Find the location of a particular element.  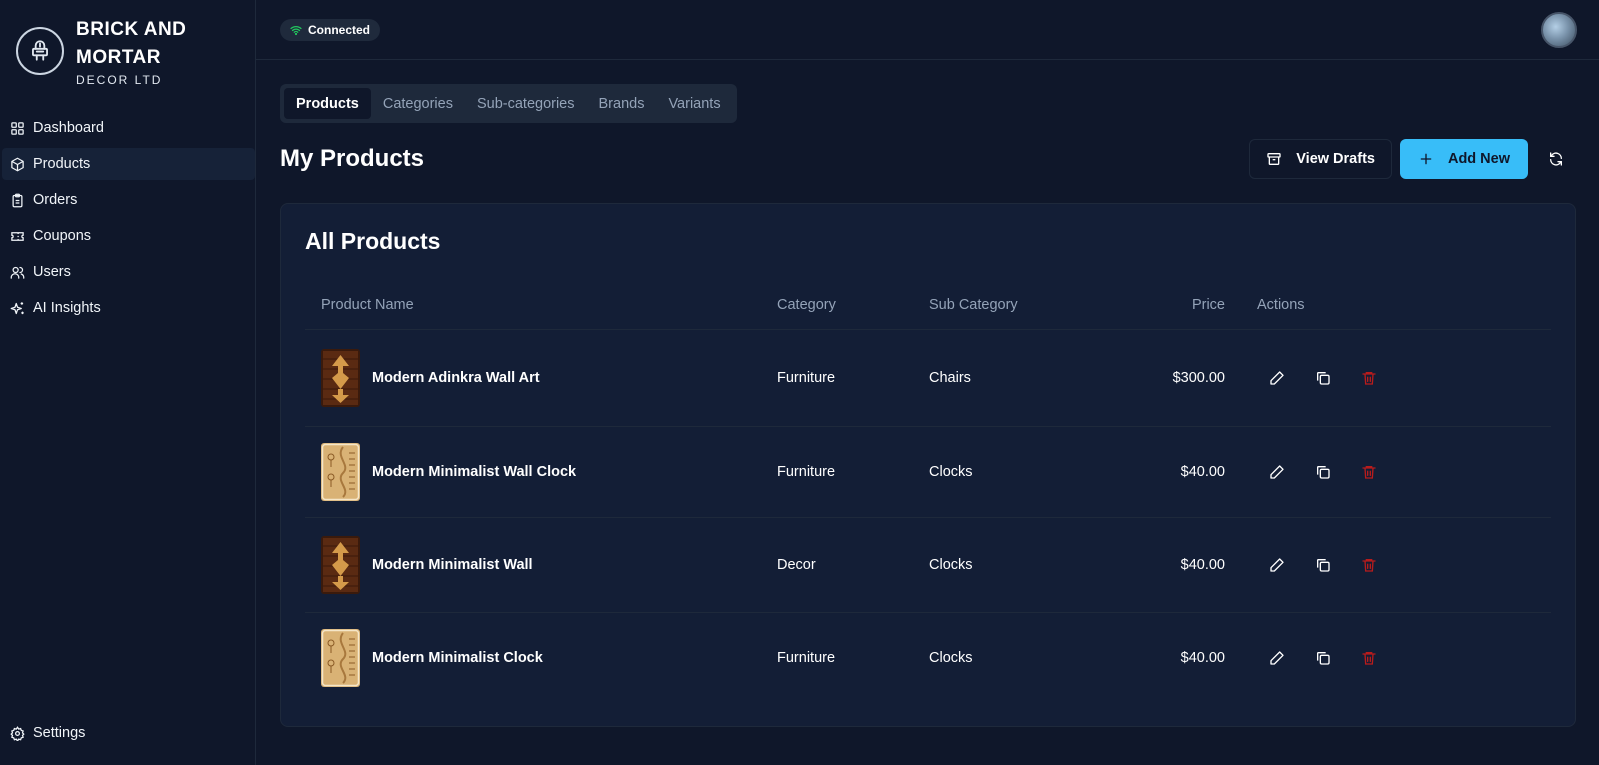

tab-variants: Variants is located at coordinates (694, 103).